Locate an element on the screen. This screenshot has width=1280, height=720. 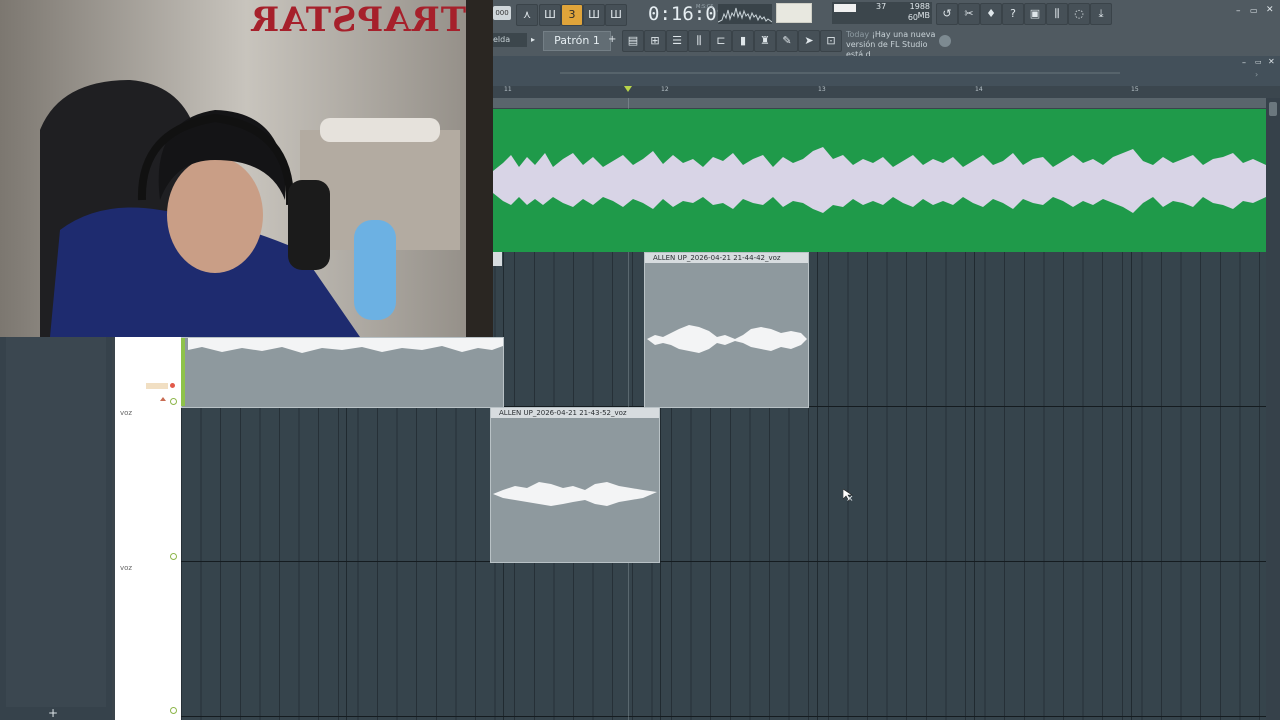
cpu-bar is located at coordinates (845, 8).